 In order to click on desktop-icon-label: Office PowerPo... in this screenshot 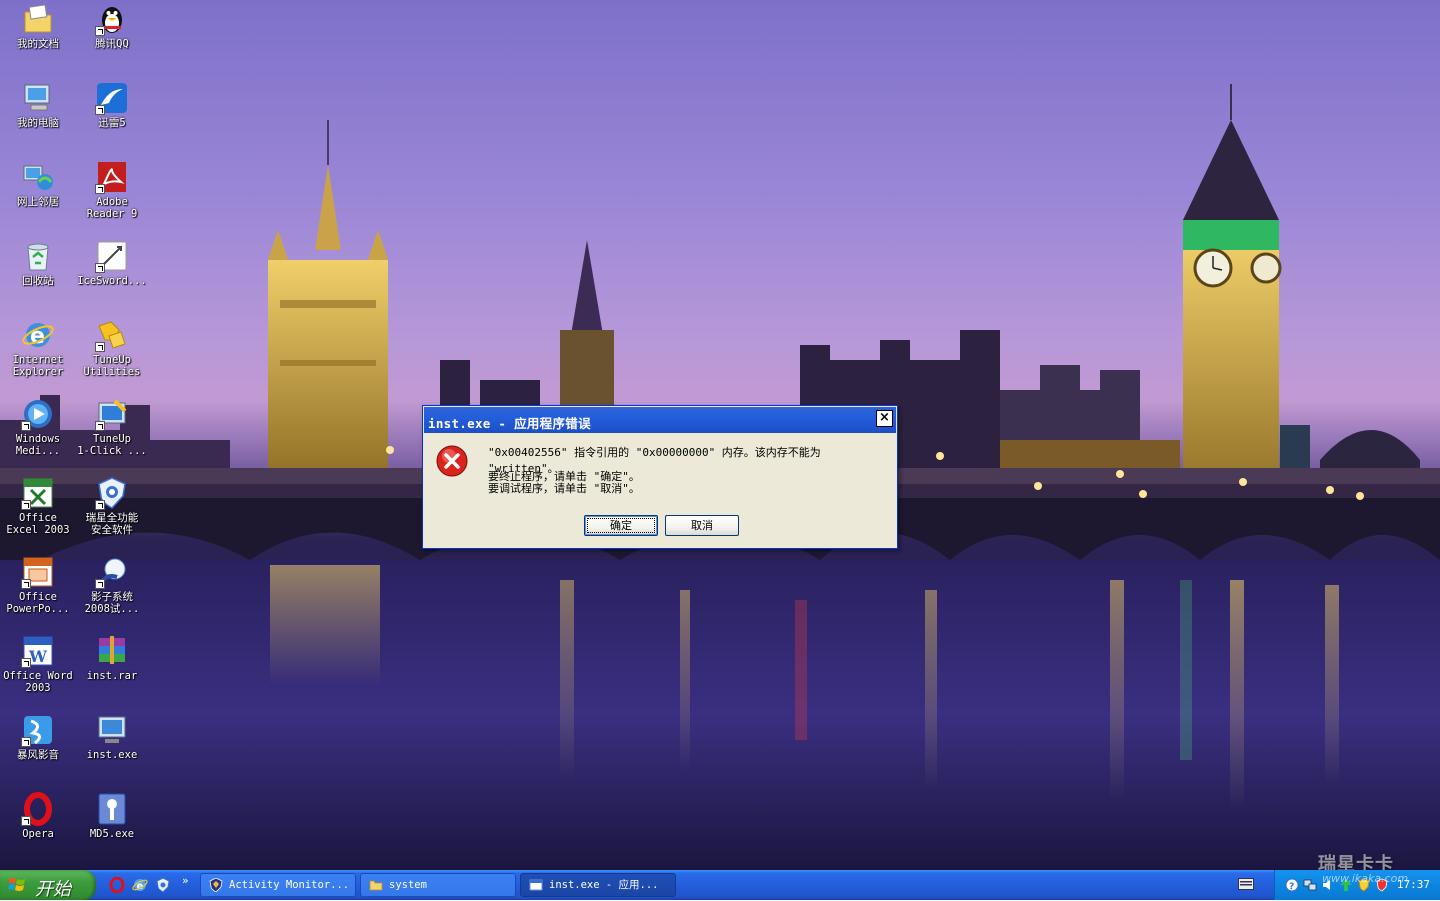, I will do `click(38, 603)`.